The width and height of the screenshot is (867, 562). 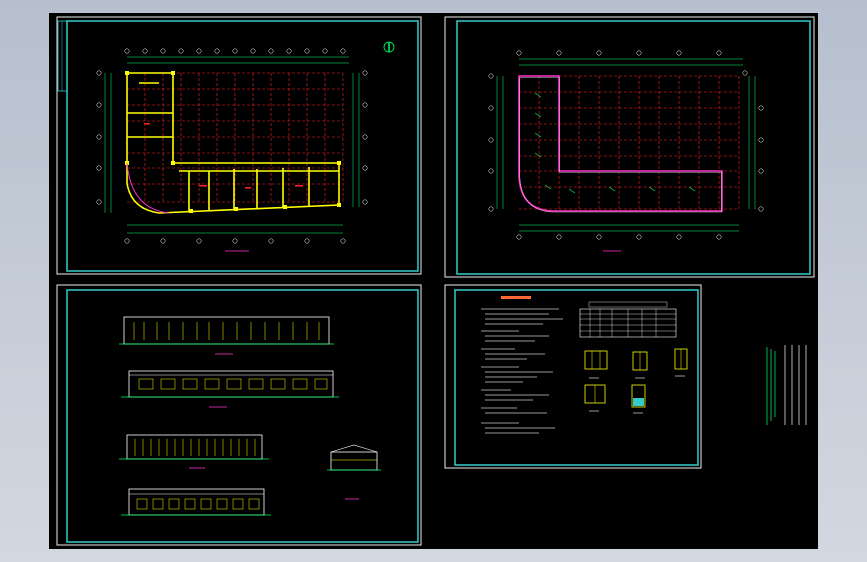 What do you see at coordinates (522, 371) in the screenshot?
I see `notes-text-lines` at bounding box center [522, 371].